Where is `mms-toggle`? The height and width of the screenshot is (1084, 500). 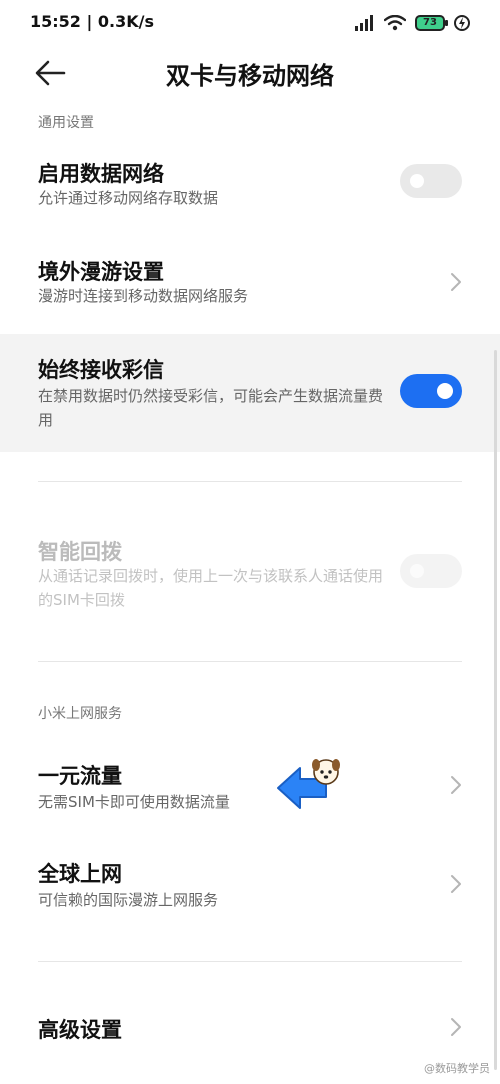
mms-toggle is located at coordinates (431, 391).